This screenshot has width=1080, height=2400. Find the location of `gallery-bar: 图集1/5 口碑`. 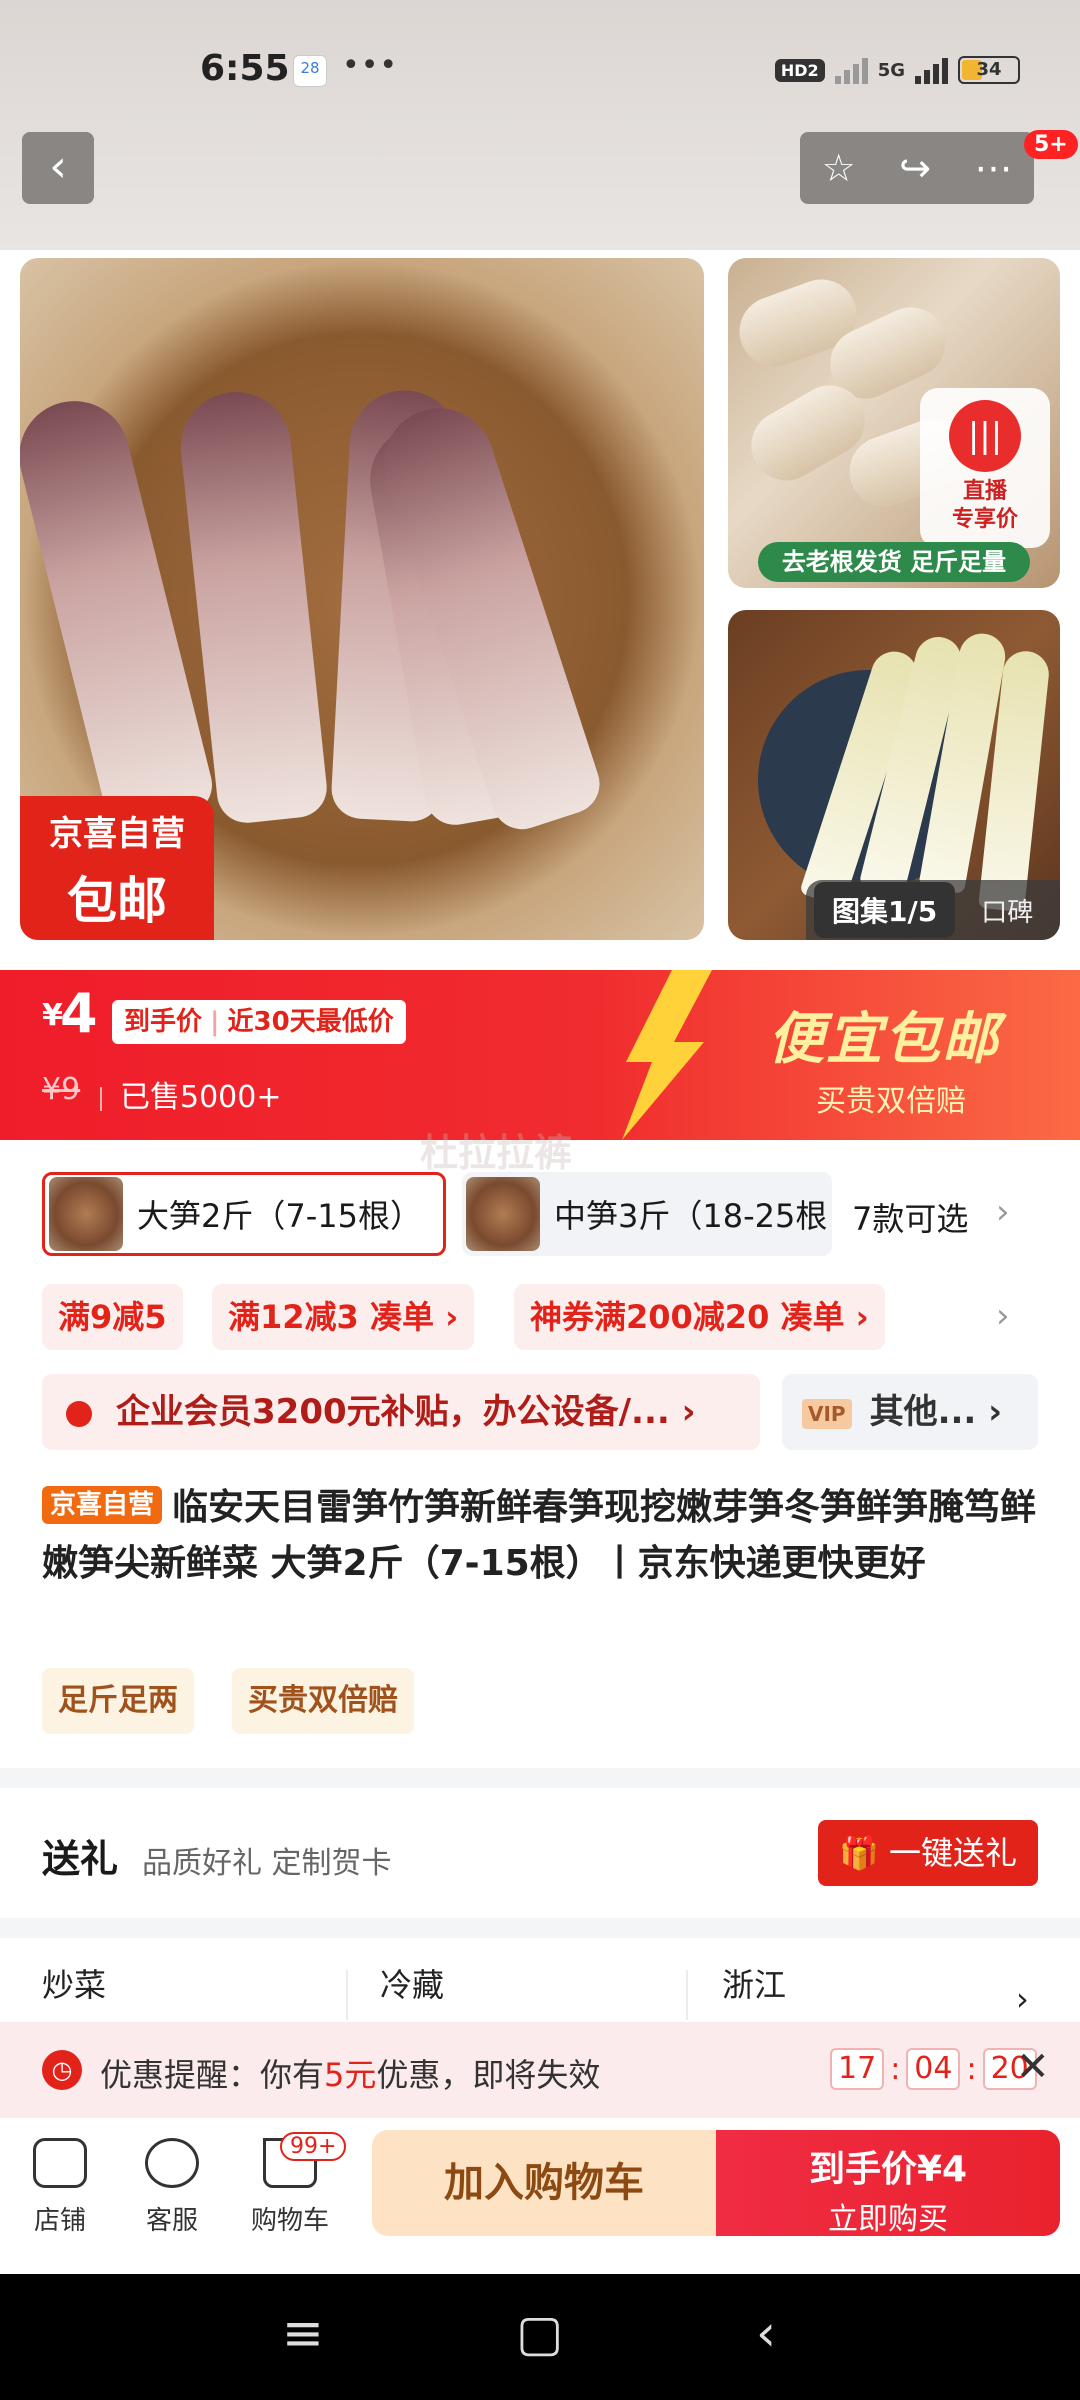

gallery-bar: 图集1/5 口碑 is located at coordinates (933, 910).